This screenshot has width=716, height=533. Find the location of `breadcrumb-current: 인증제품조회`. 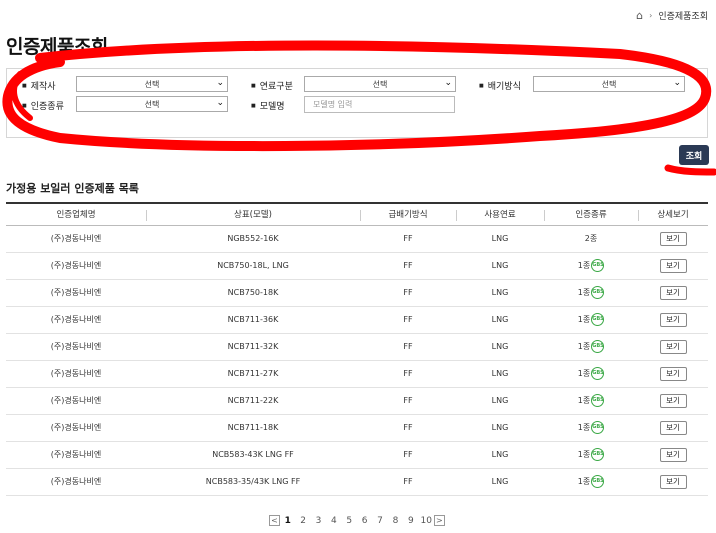

breadcrumb-current: 인증제품조회 is located at coordinates (683, 15).